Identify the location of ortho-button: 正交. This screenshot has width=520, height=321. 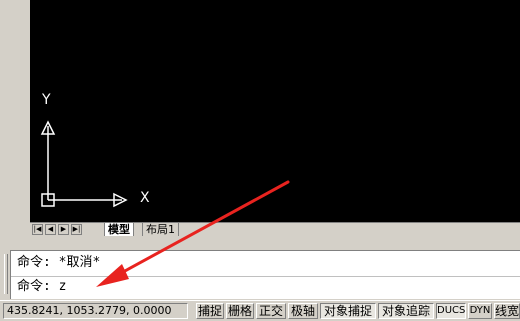
(271, 311).